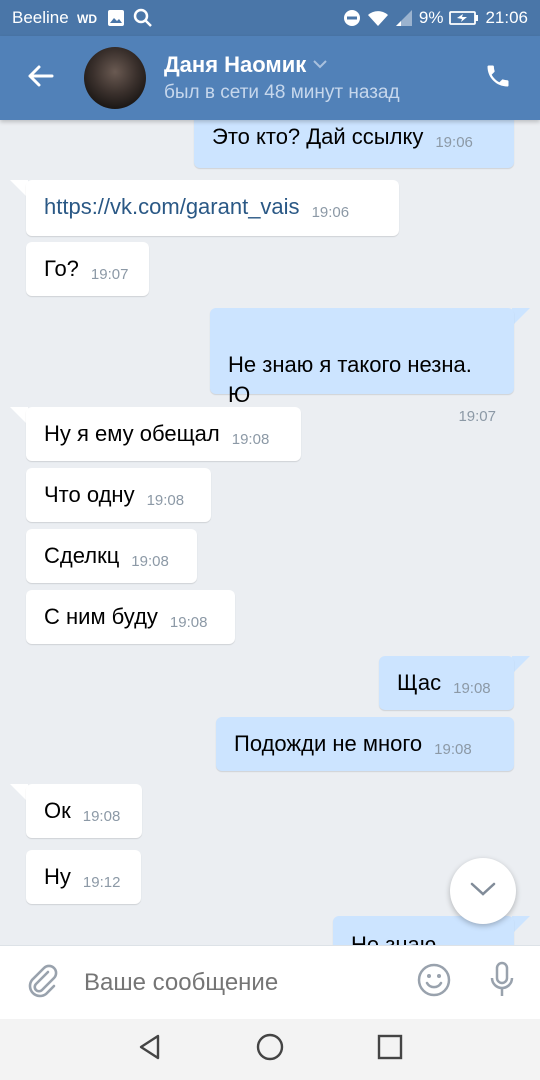  I want to click on message-bubble-incoming: Го? 19:07, so click(87, 269).